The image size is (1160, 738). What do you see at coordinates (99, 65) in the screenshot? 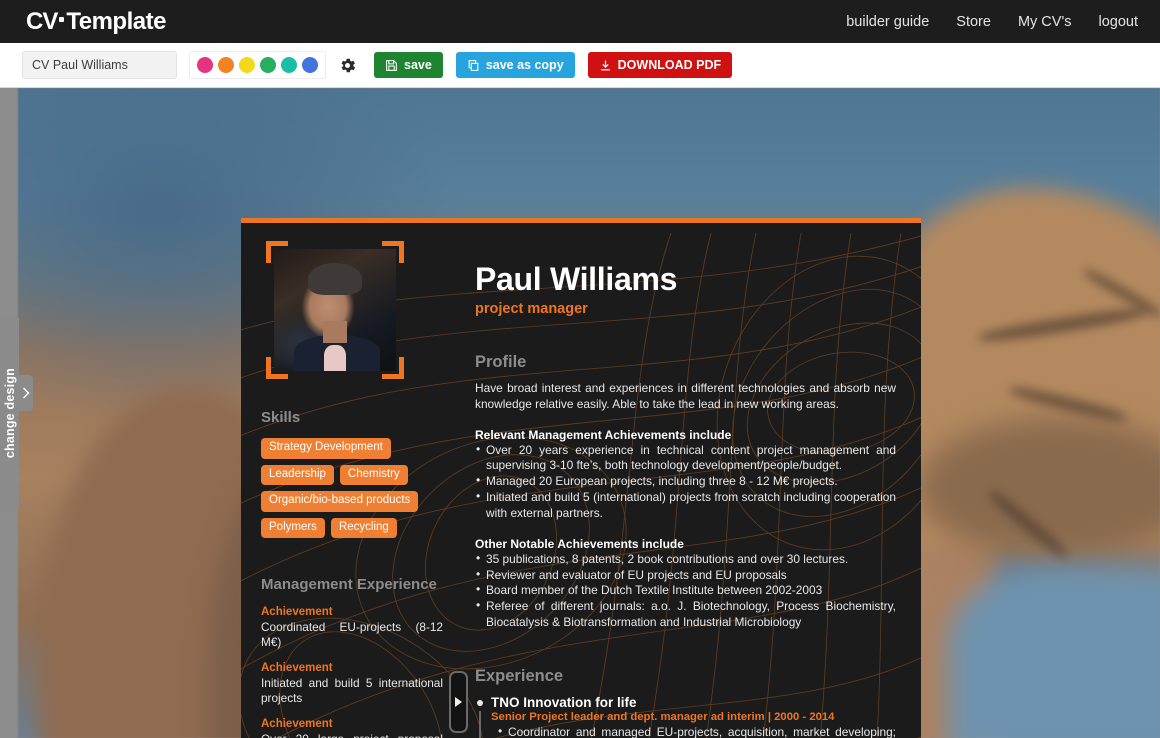
I see `cv-name-input` at bounding box center [99, 65].